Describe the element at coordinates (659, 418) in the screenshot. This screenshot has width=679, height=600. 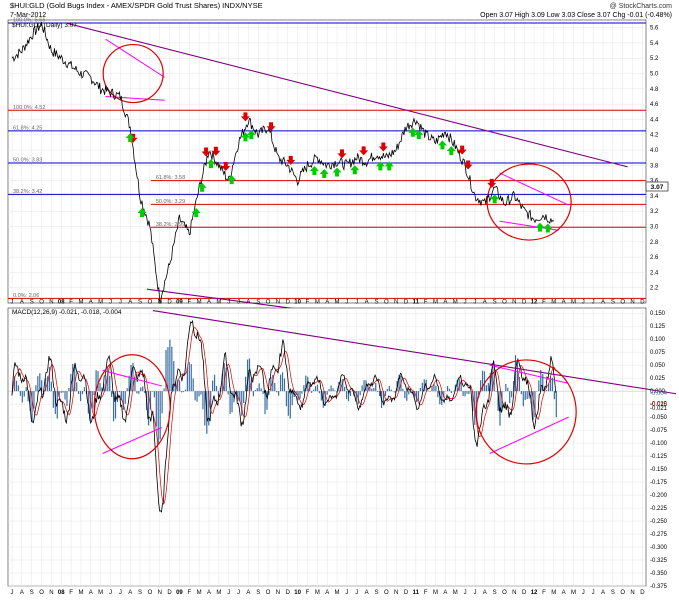
I see `macd-tick-label: -0.050` at that location.